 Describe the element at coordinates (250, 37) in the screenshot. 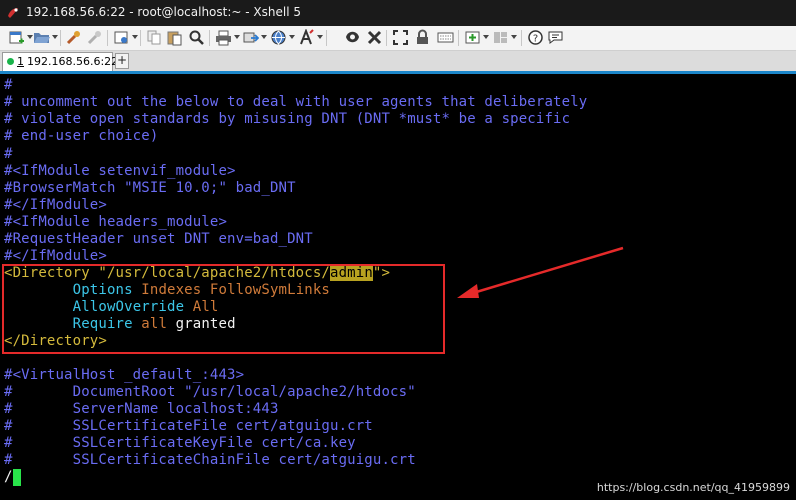

I see `transfer-icon` at that location.